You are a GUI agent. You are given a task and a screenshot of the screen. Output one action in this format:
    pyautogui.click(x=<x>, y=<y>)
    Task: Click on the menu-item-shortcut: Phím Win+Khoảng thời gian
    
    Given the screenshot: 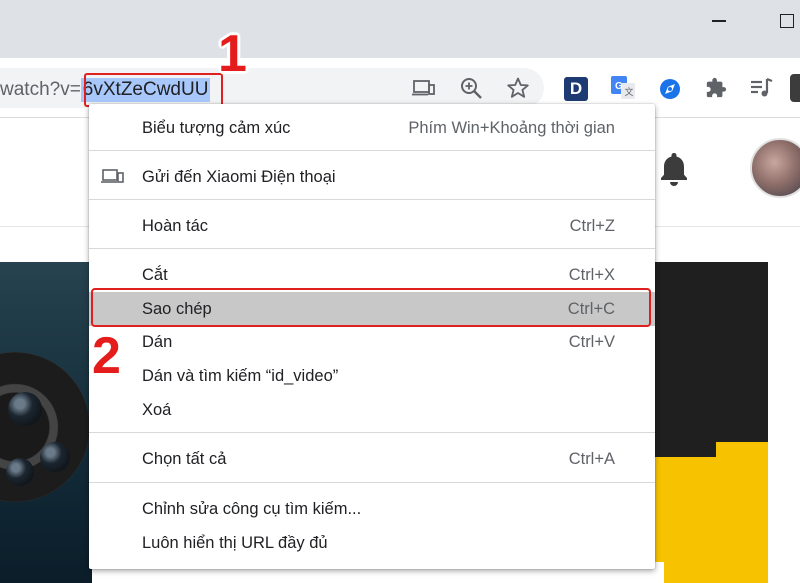 What is the action you would take?
    pyautogui.click(x=511, y=128)
    